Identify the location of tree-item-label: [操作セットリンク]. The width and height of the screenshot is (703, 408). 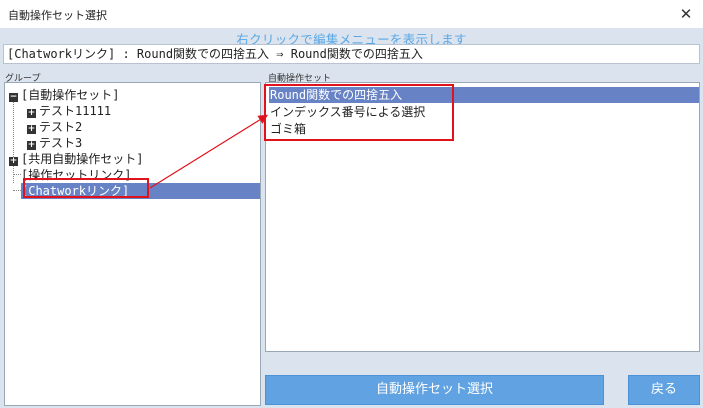
(76, 175).